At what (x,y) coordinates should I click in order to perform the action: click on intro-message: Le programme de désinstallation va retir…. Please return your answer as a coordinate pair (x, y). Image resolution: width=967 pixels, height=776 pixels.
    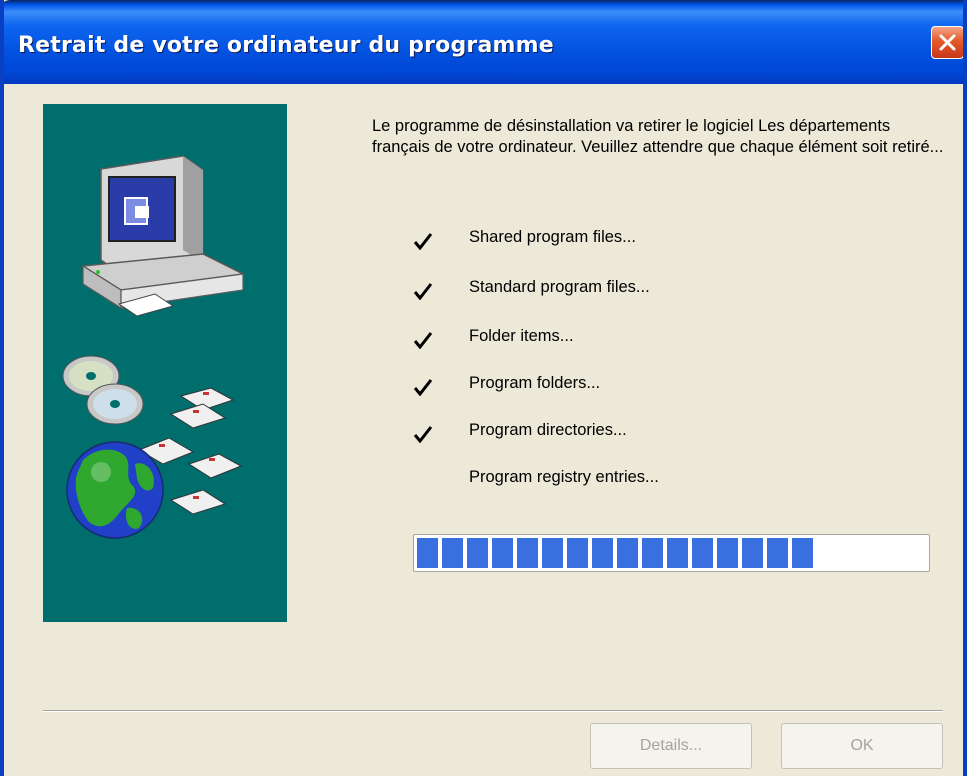
    Looking at the image, I should click on (658, 136).